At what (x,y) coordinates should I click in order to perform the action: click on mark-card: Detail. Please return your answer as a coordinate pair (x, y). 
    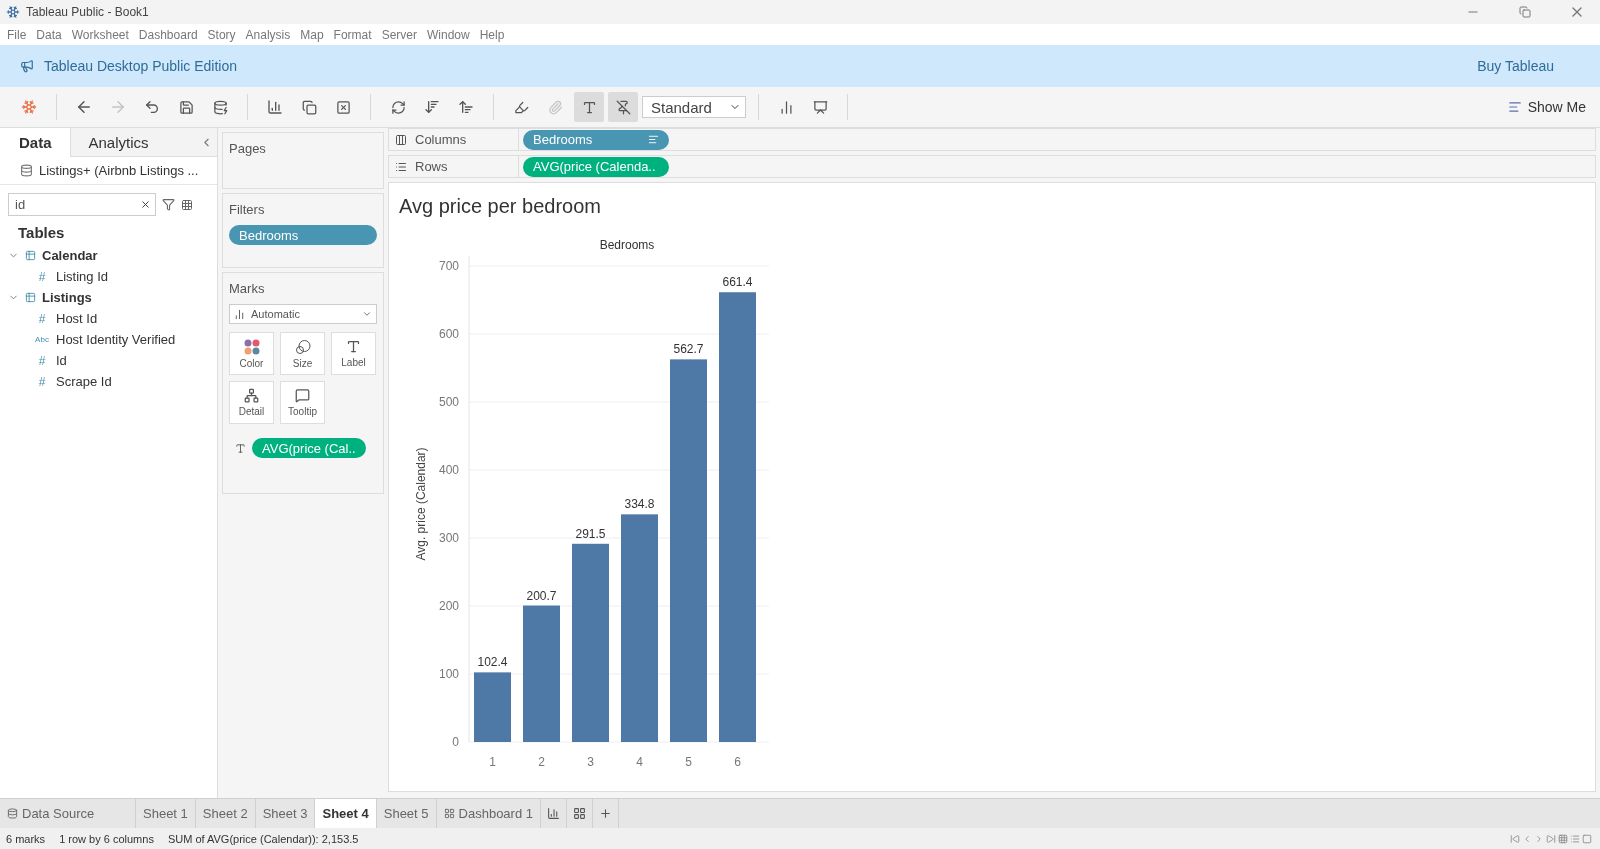
    Looking at the image, I should click on (251, 402).